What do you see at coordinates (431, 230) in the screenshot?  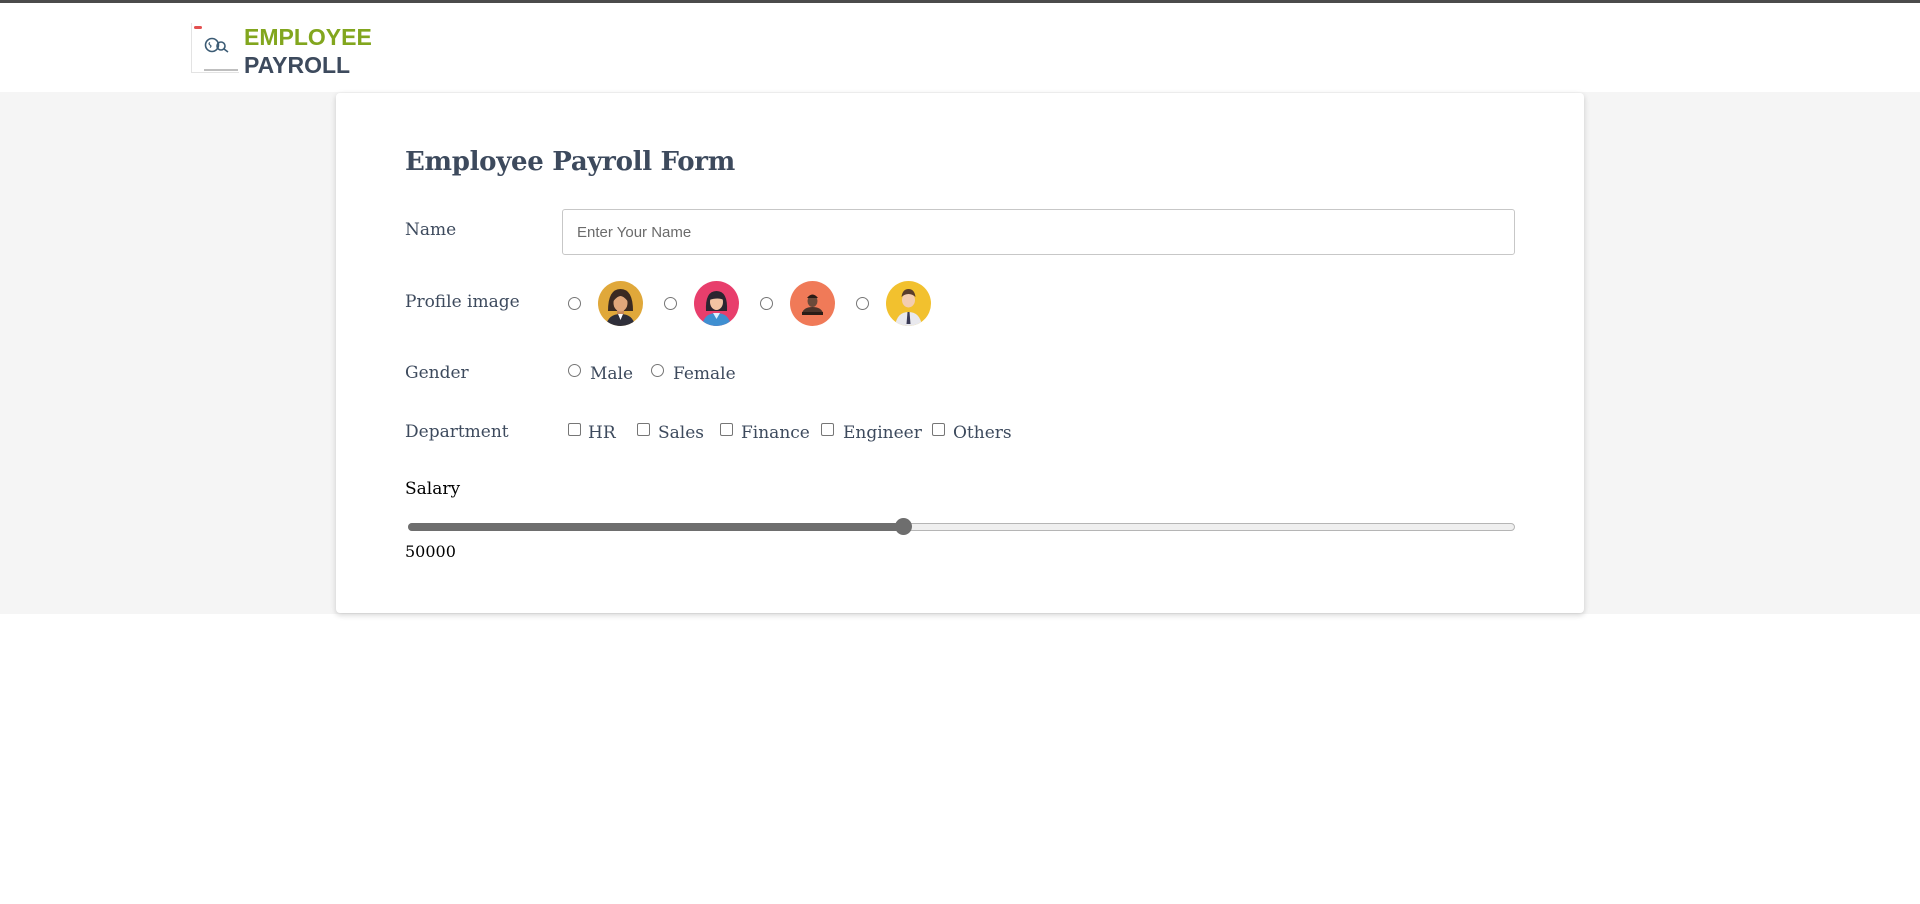 I see `name-label: Name` at bounding box center [431, 230].